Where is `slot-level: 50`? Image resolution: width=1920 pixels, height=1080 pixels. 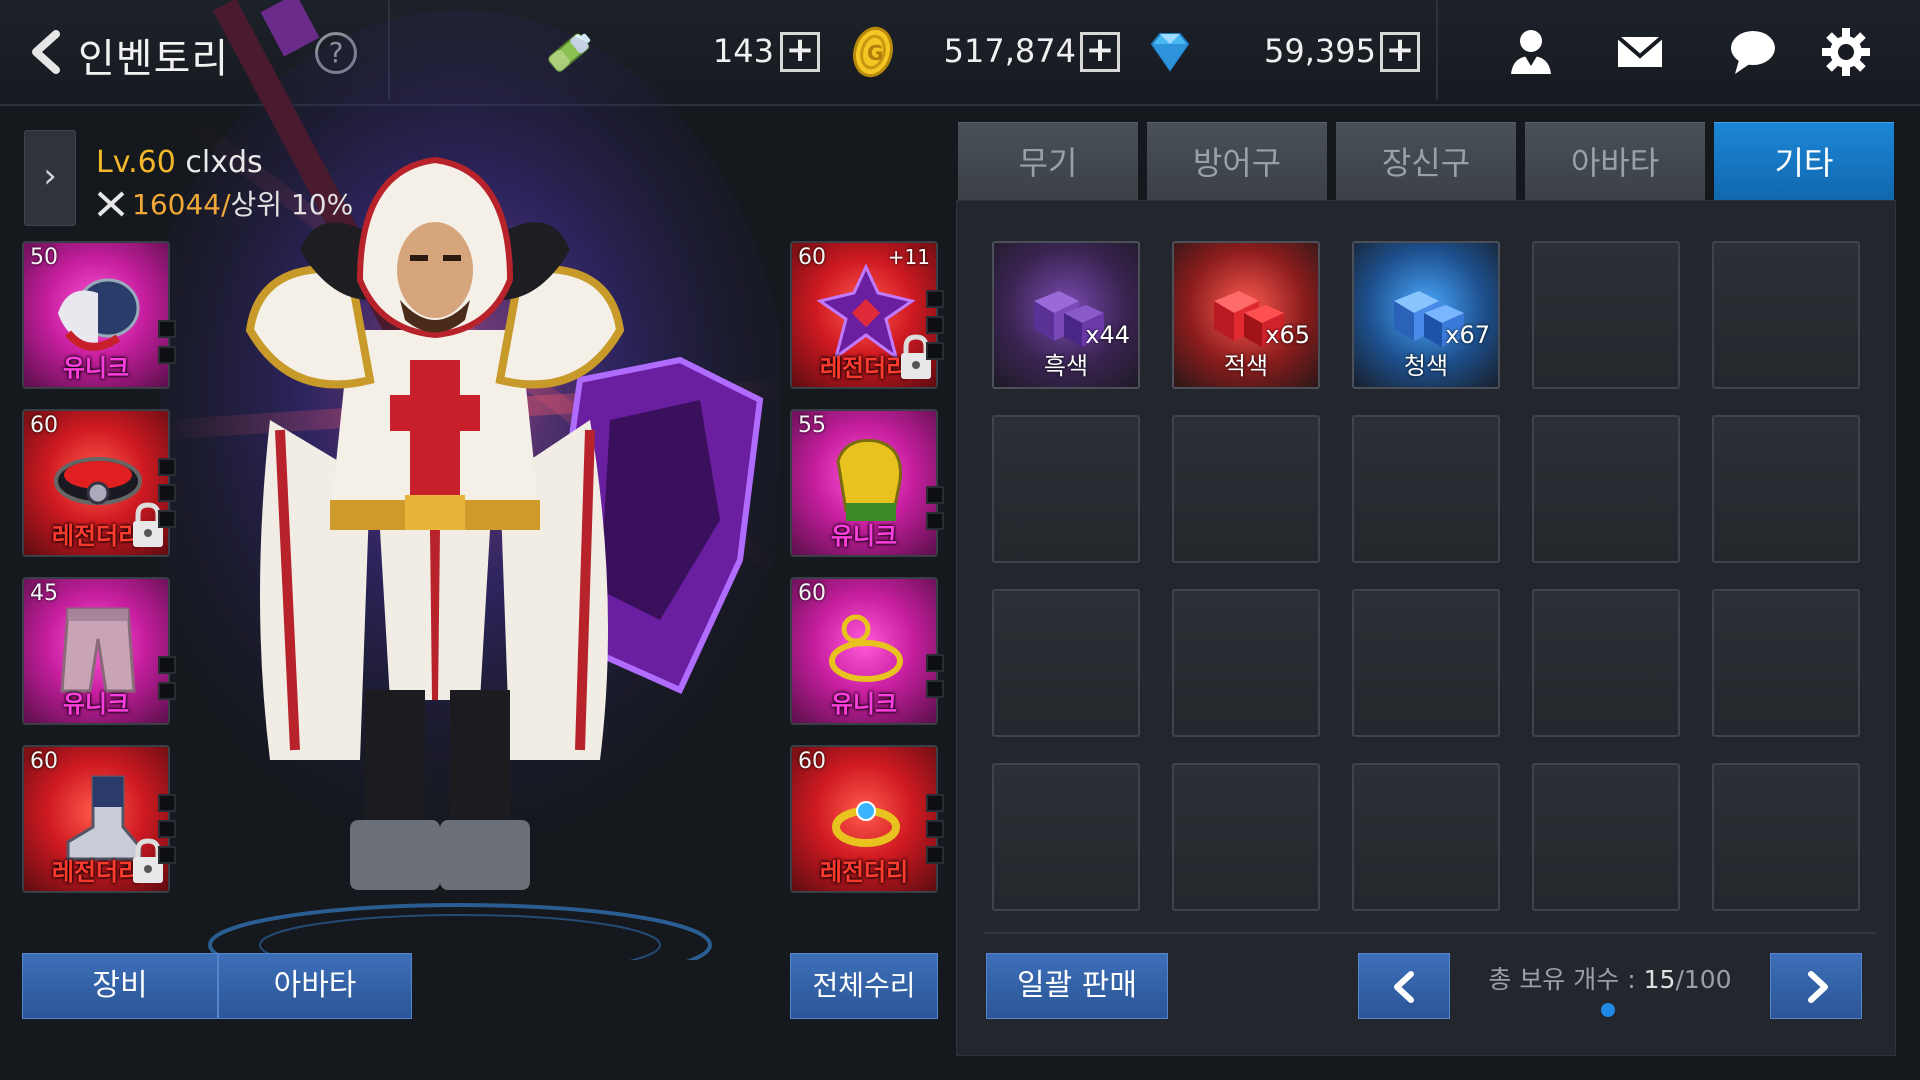
slot-level: 50 is located at coordinates (44, 257).